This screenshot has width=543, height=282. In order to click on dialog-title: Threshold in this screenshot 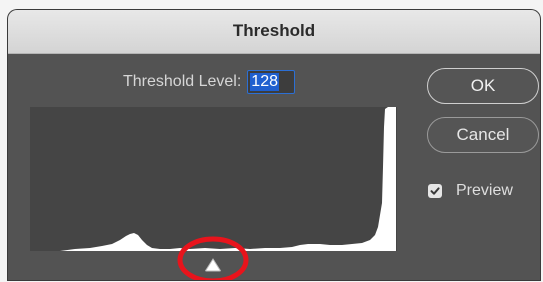, I will do `click(274, 30)`.